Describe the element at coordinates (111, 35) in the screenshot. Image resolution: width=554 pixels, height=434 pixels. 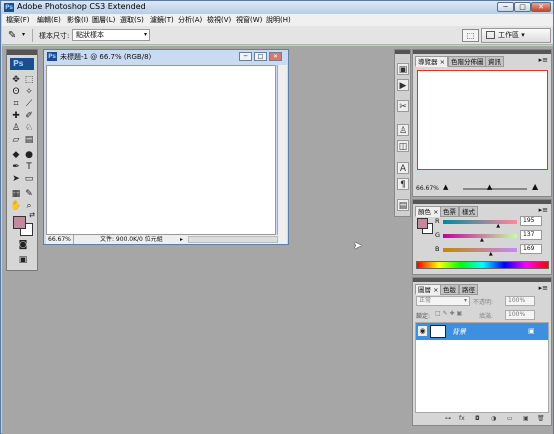
I see `sample-size-select: 點狀樣本 ▾` at that location.